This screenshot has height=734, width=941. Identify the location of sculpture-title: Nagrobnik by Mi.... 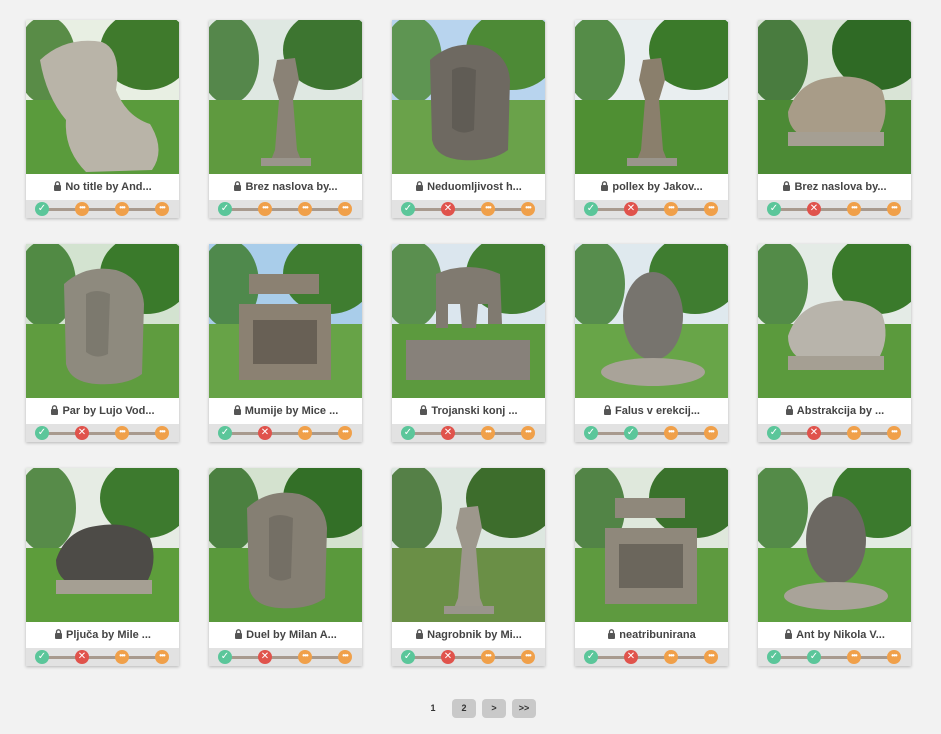
(468, 635).